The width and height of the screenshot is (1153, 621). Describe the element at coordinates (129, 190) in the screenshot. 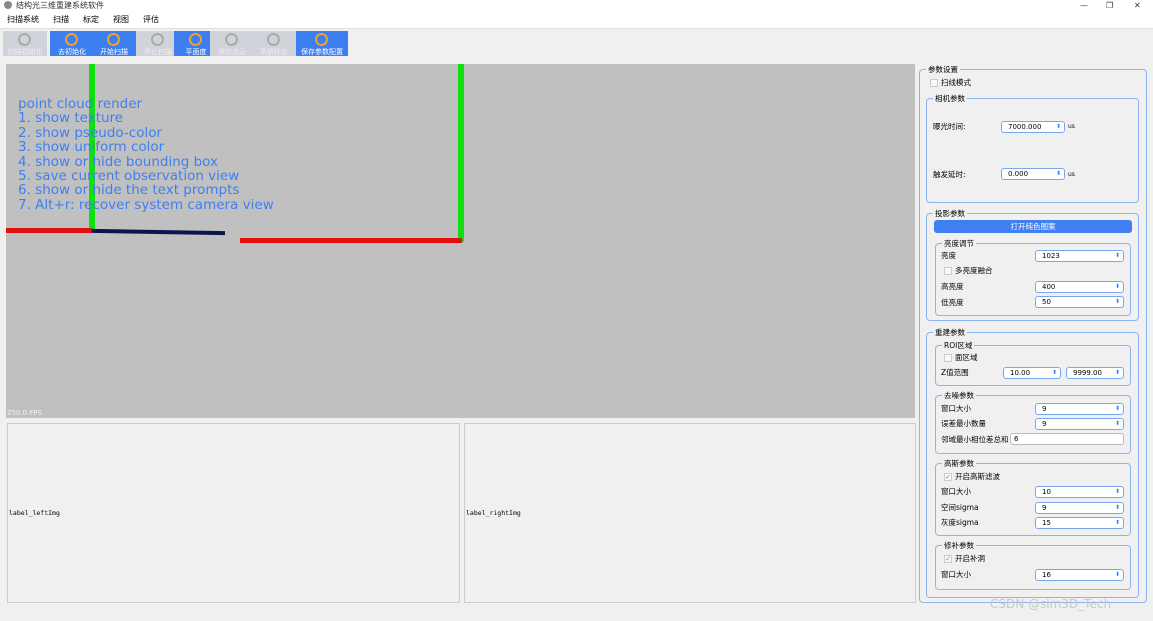

I see `overlay-line: 6. show or hide the text prompts` at that location.